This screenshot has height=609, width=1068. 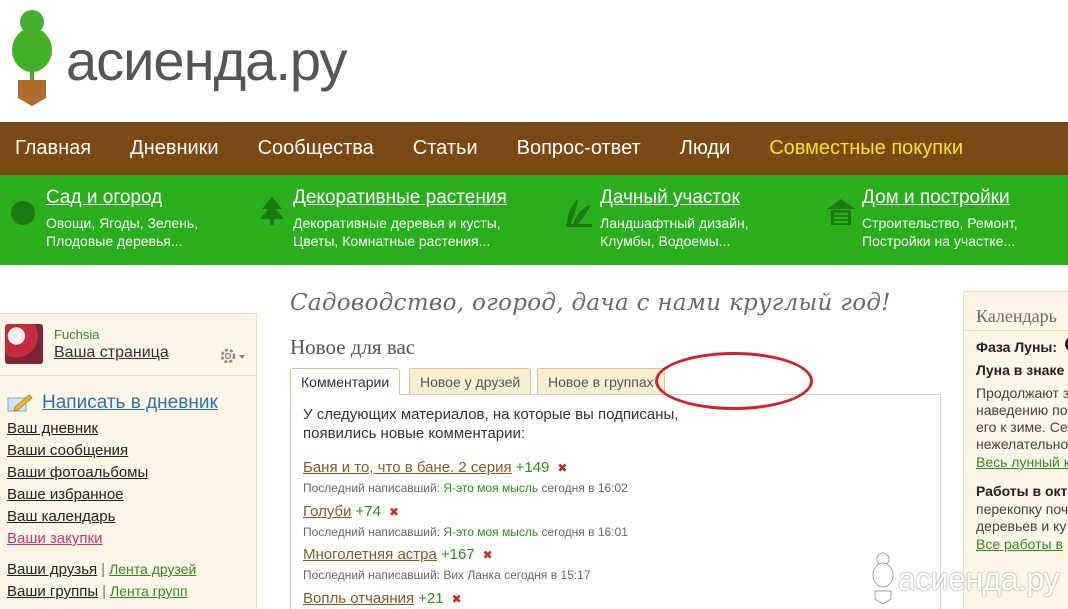 I want to click on category-sub-line: Ландшафтный дизайн,, so click(x=674, y=223).